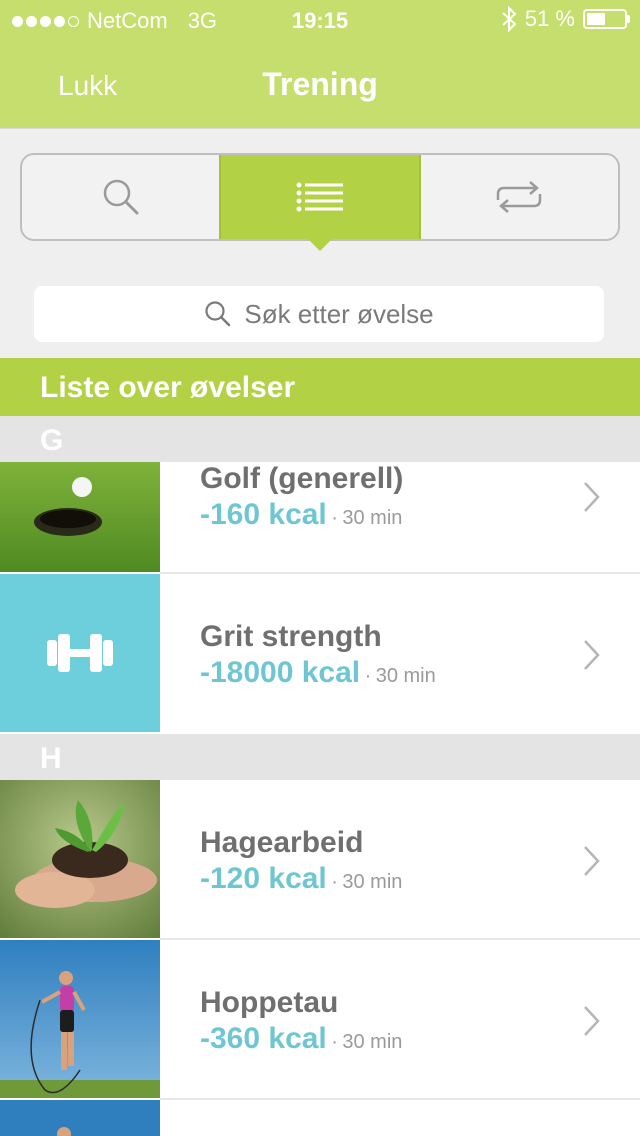 The image size is (640, 1136). I want to click on repeat-icon, so click(519, 197).